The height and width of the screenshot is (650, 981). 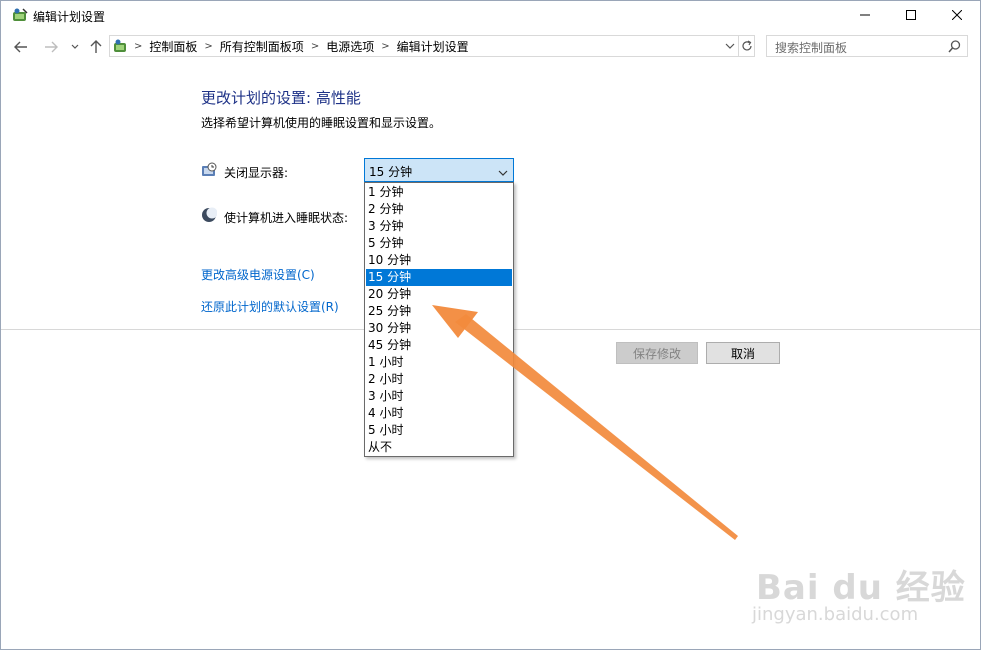 I want to click on sleep-moon-icon, so click(x=209, y=215).